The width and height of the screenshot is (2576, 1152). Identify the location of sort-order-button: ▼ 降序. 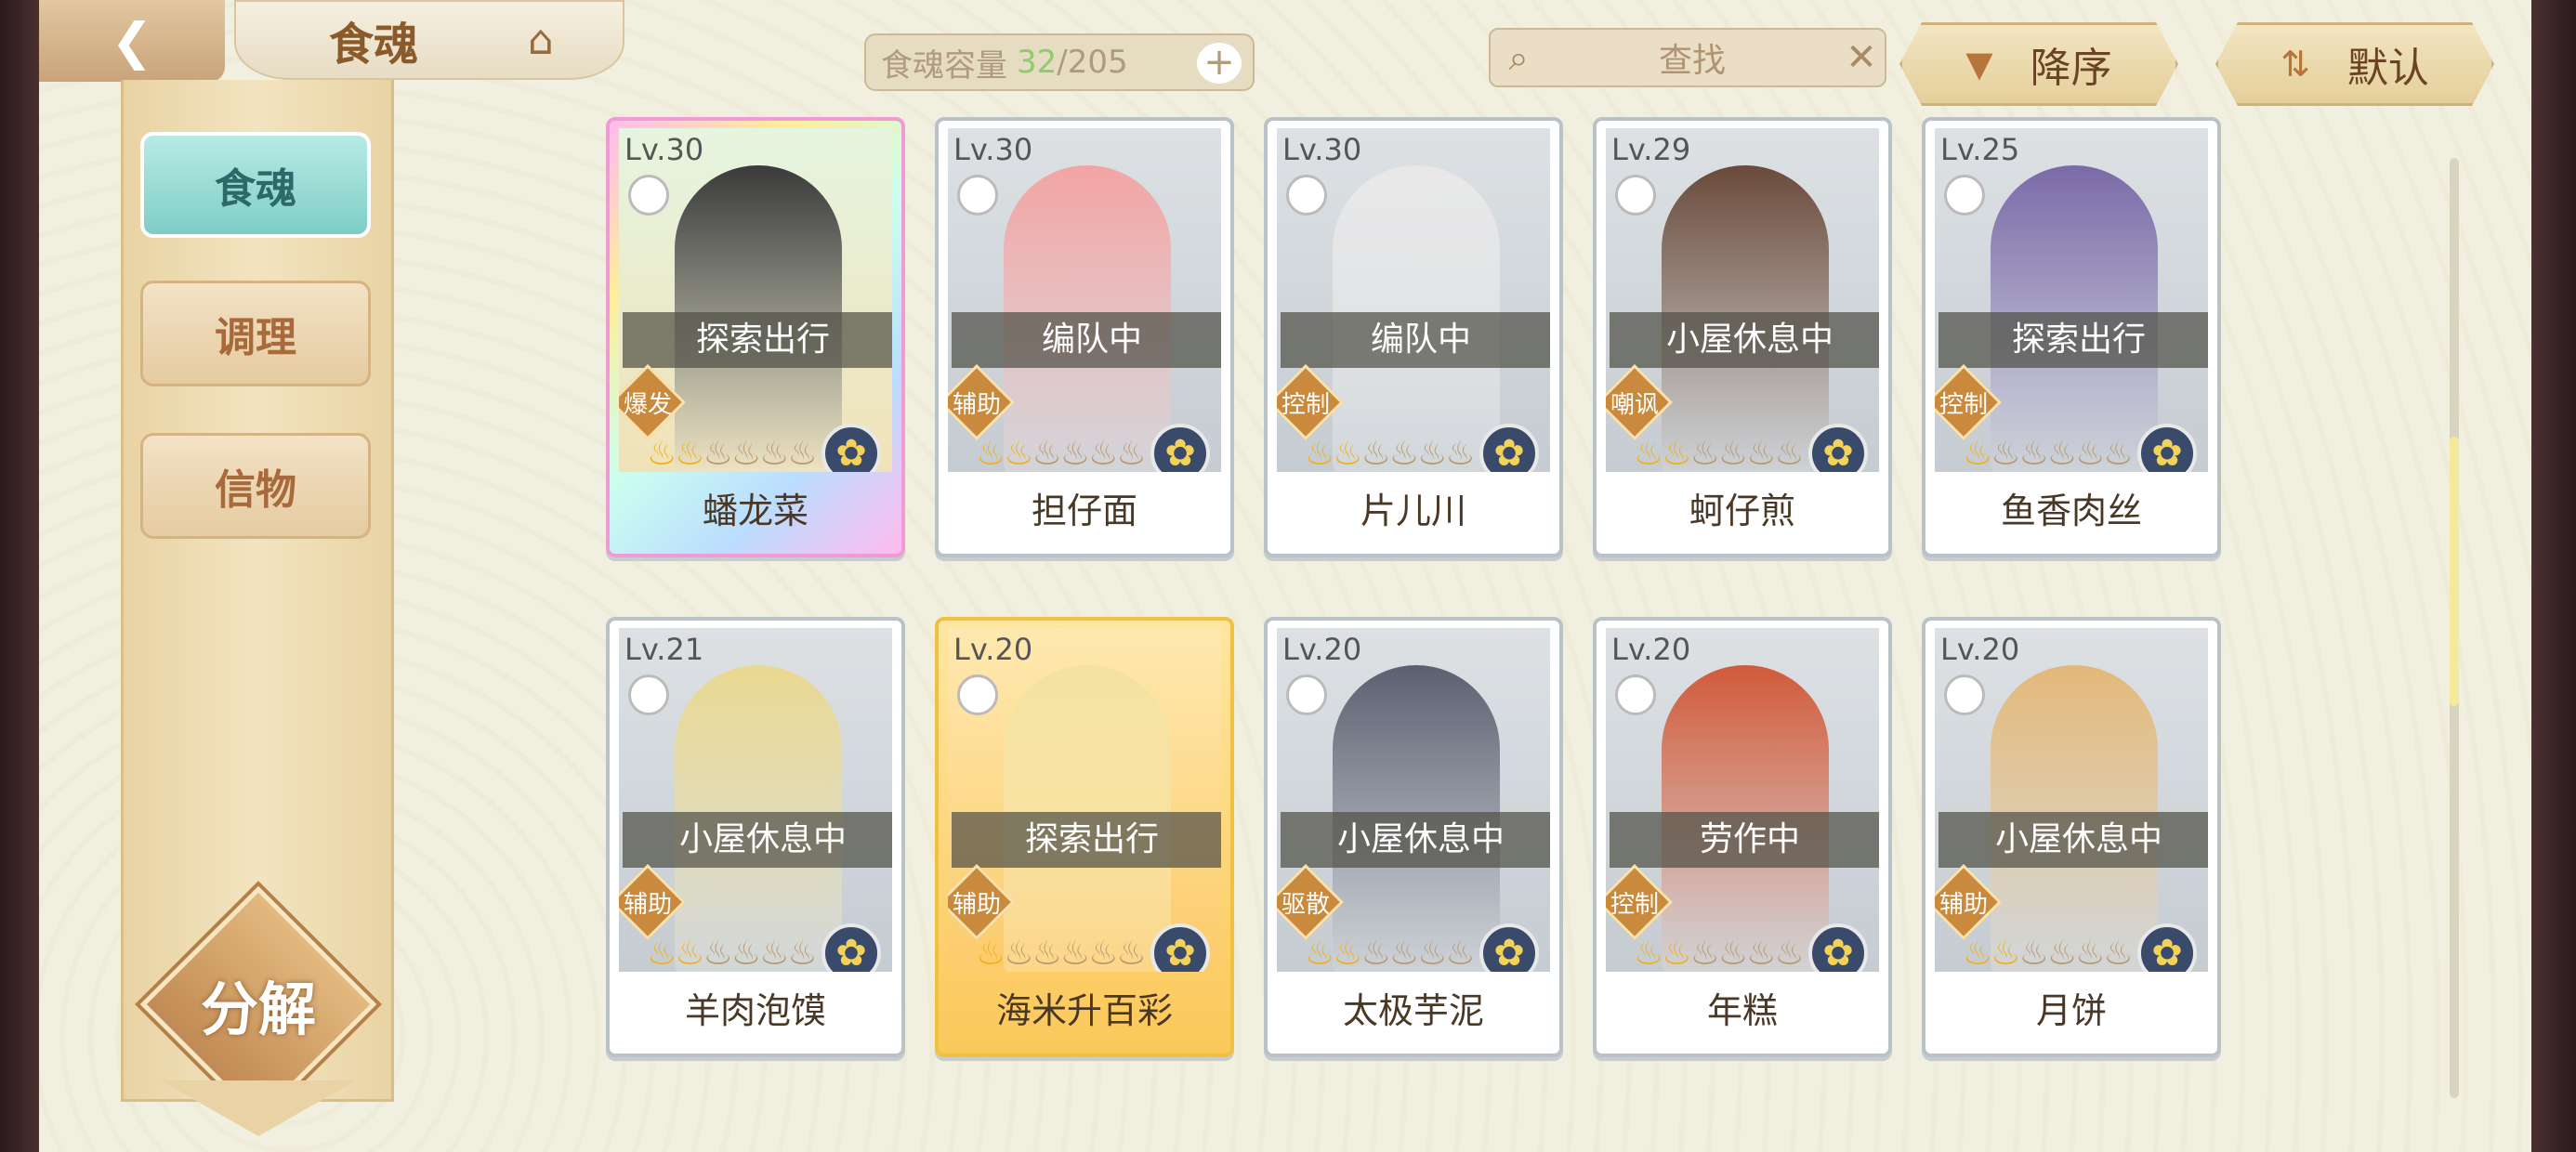
(2038, 64).